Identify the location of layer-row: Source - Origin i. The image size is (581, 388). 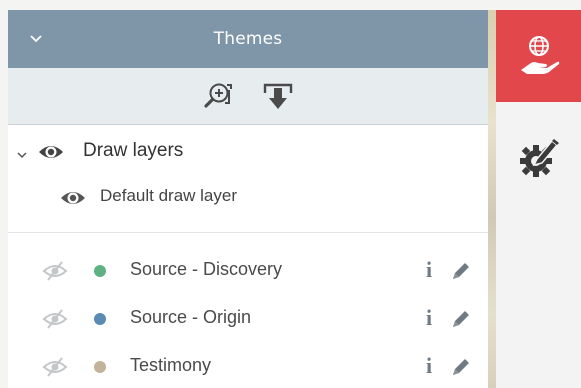
(248, 318).